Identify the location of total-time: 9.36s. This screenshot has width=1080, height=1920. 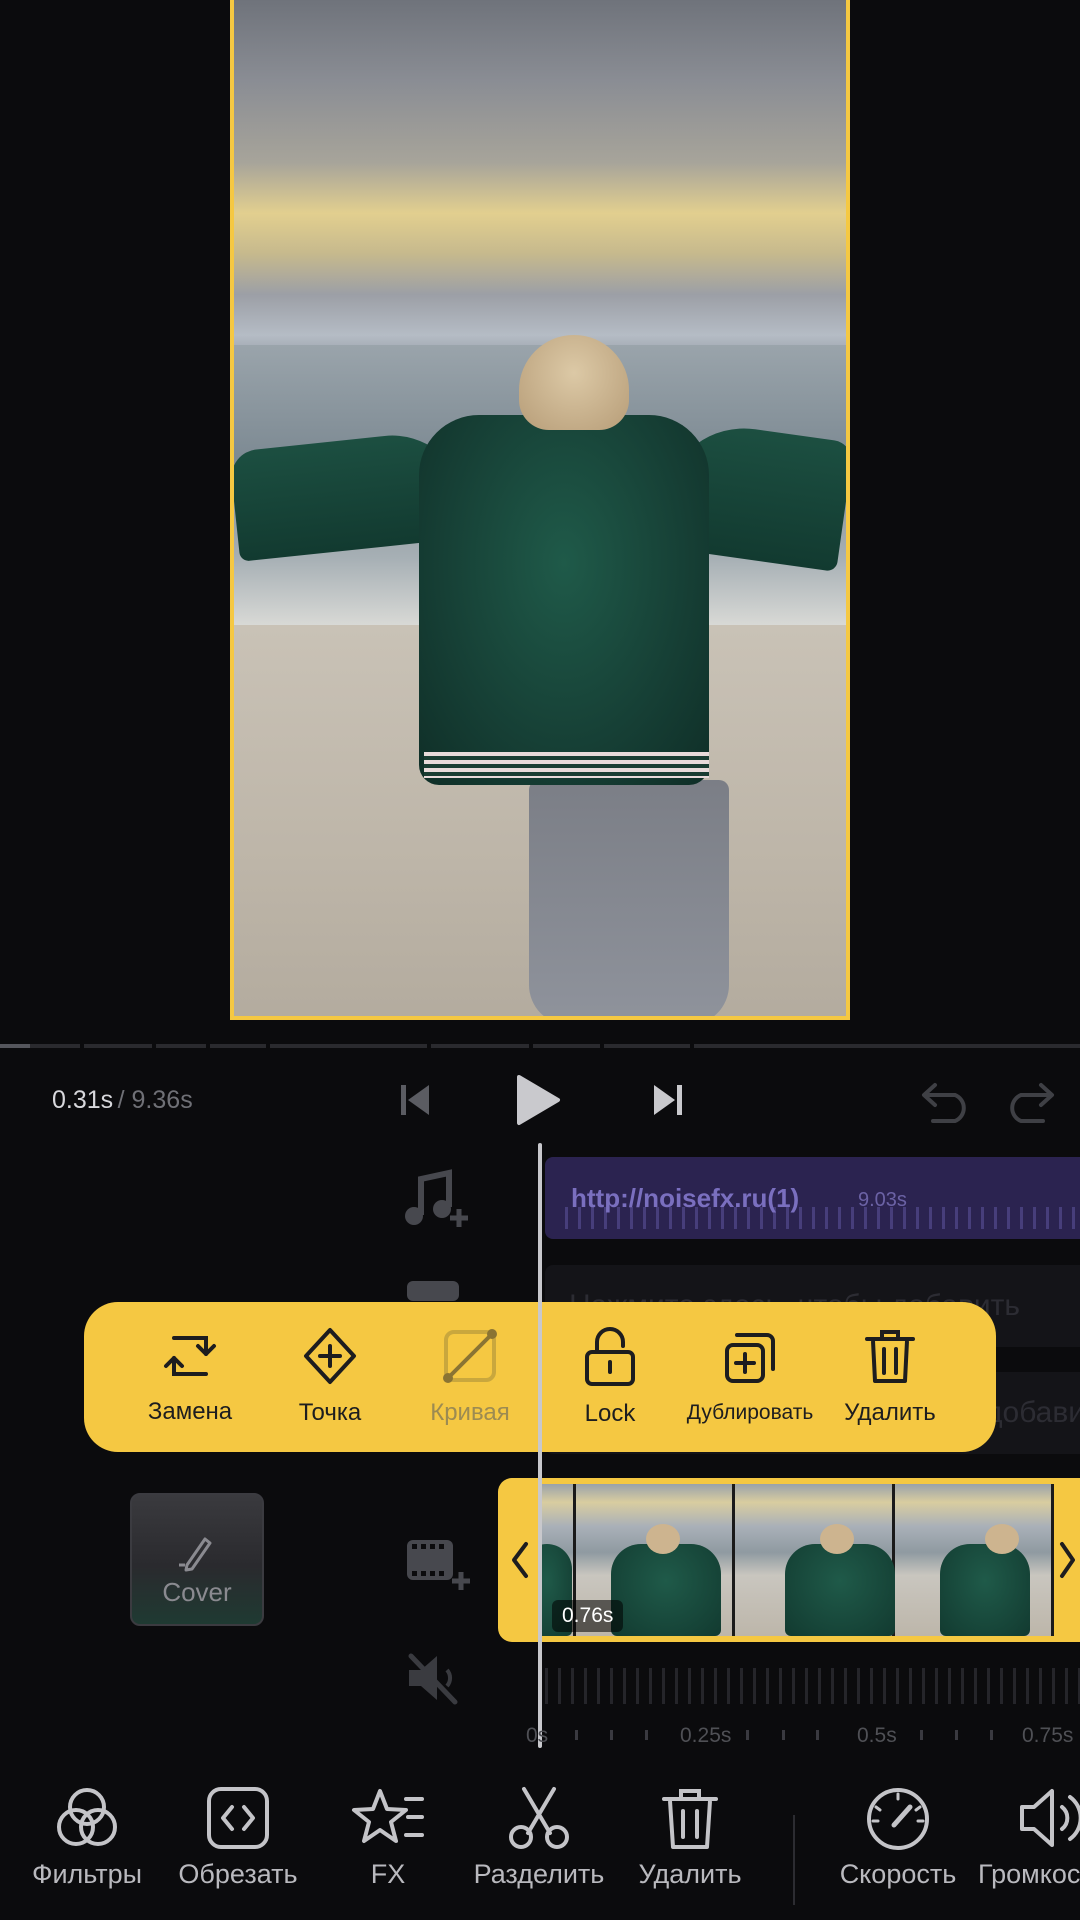
(162, 1100).